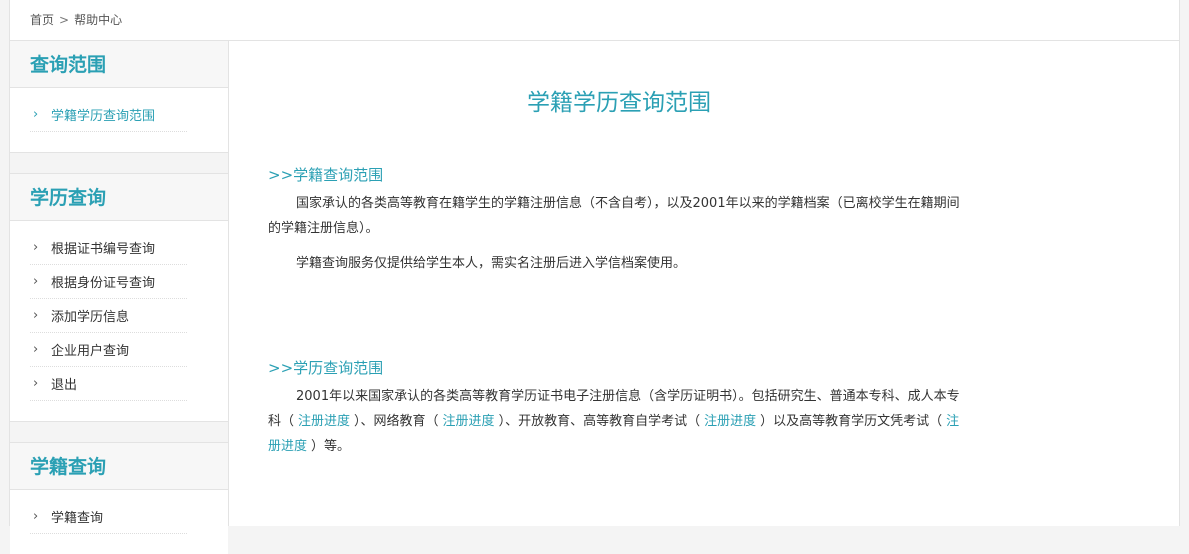 This screenshot has width=1189, height=554. Describe the element at coordinates (42, 20) in the screenshot. I see `breadcrumb-home-link: 首页` at that location.